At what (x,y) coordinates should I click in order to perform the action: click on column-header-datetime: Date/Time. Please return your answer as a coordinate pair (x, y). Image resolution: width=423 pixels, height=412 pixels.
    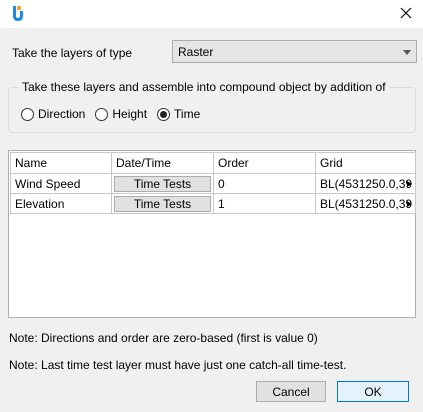
    Looking at the image, I should click on (162, 163).